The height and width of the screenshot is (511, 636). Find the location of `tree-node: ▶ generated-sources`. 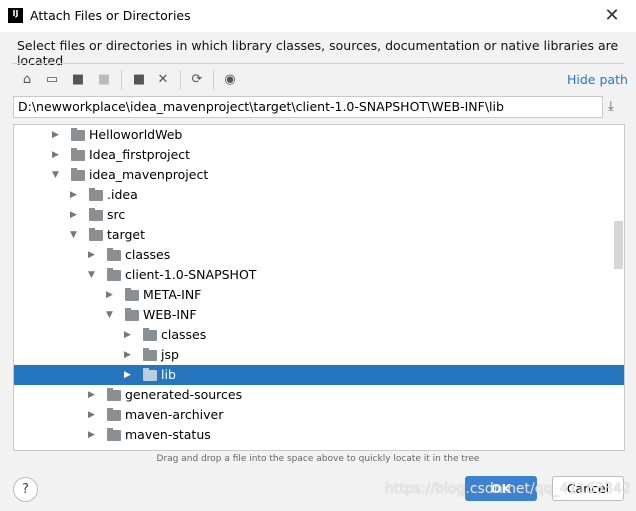

tree-node: ▶ generated-sources is located at coordinates (319, 395).